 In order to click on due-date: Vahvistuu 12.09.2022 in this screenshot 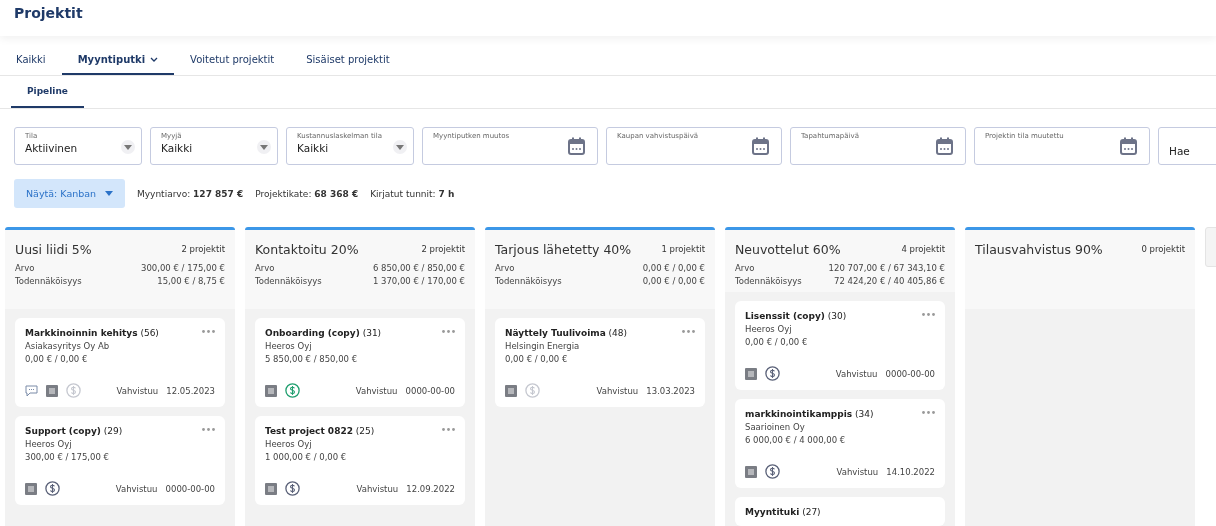, I will do `click(405, 488)`.